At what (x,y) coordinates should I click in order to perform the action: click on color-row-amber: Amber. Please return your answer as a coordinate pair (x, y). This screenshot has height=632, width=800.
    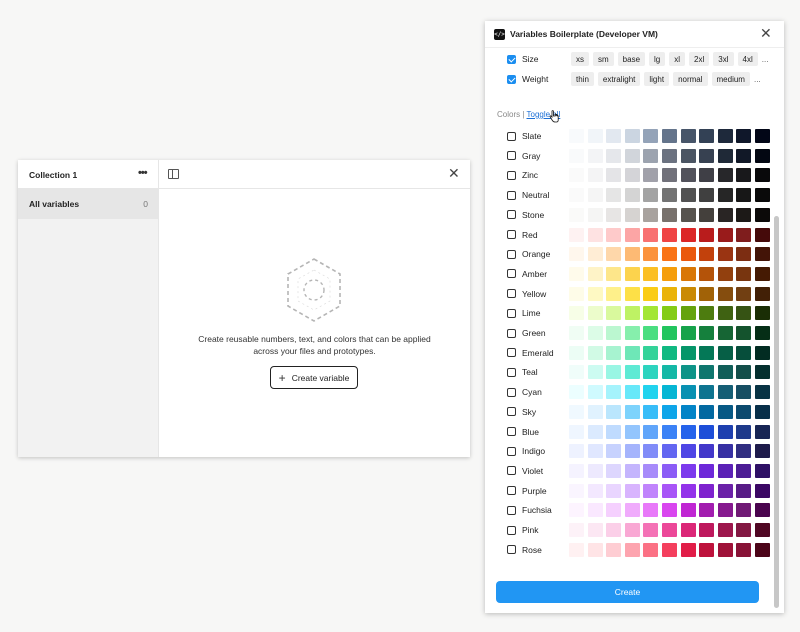
    Looking at the image, I should click on (542, 274).